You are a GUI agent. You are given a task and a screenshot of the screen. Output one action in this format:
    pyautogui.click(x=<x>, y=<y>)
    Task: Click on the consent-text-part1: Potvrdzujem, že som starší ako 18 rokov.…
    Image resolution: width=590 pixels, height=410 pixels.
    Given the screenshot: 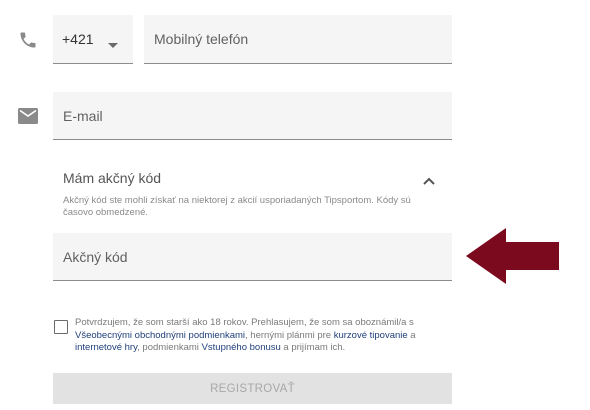 What is the action you would take?
    pyautogui.click(x=244, y=322)
    